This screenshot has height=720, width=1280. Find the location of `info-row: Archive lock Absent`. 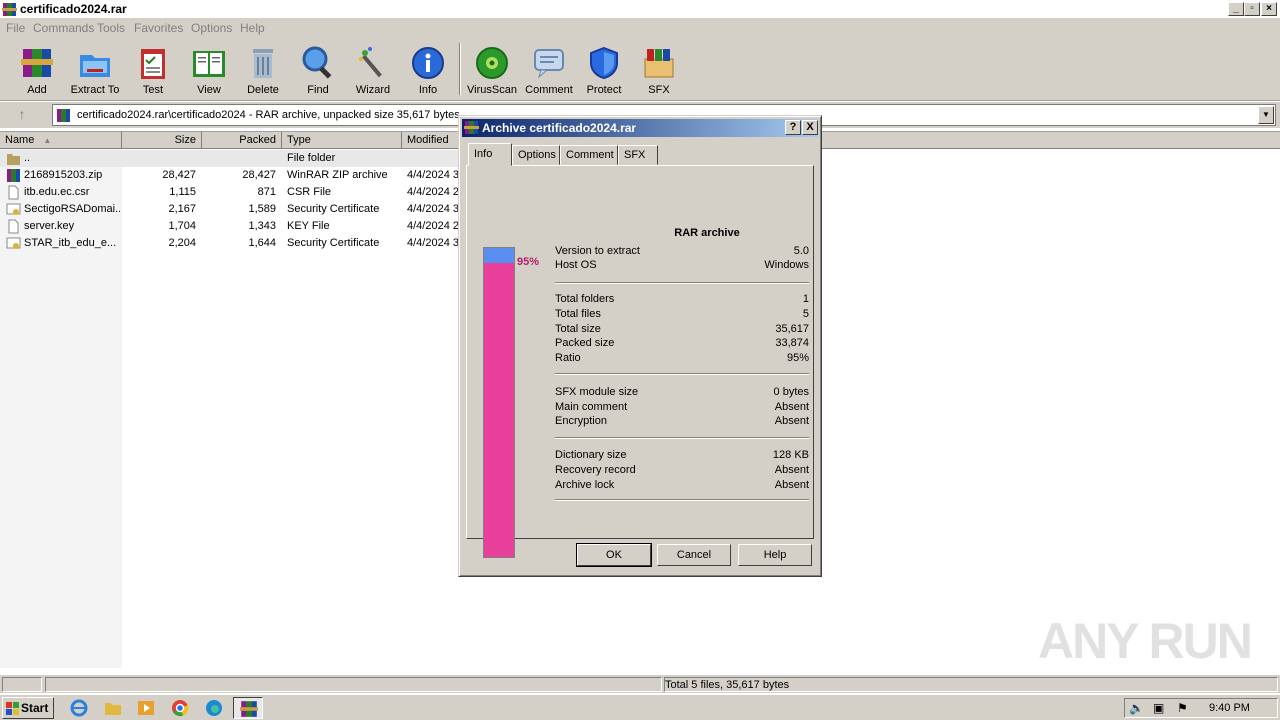

info-row: Archive lock Absent is located at coordinates (682, 485).